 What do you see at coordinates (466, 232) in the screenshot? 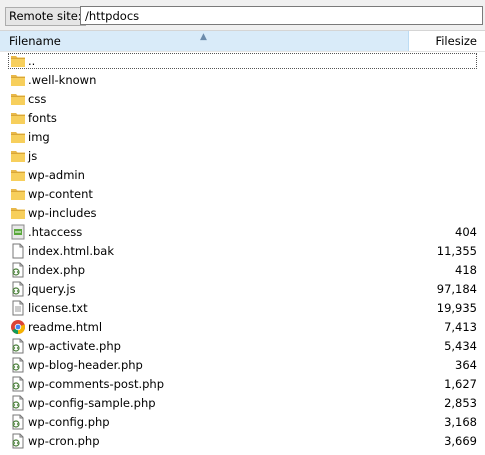
I see `file-size: 404` at bounding box center [466, 232].